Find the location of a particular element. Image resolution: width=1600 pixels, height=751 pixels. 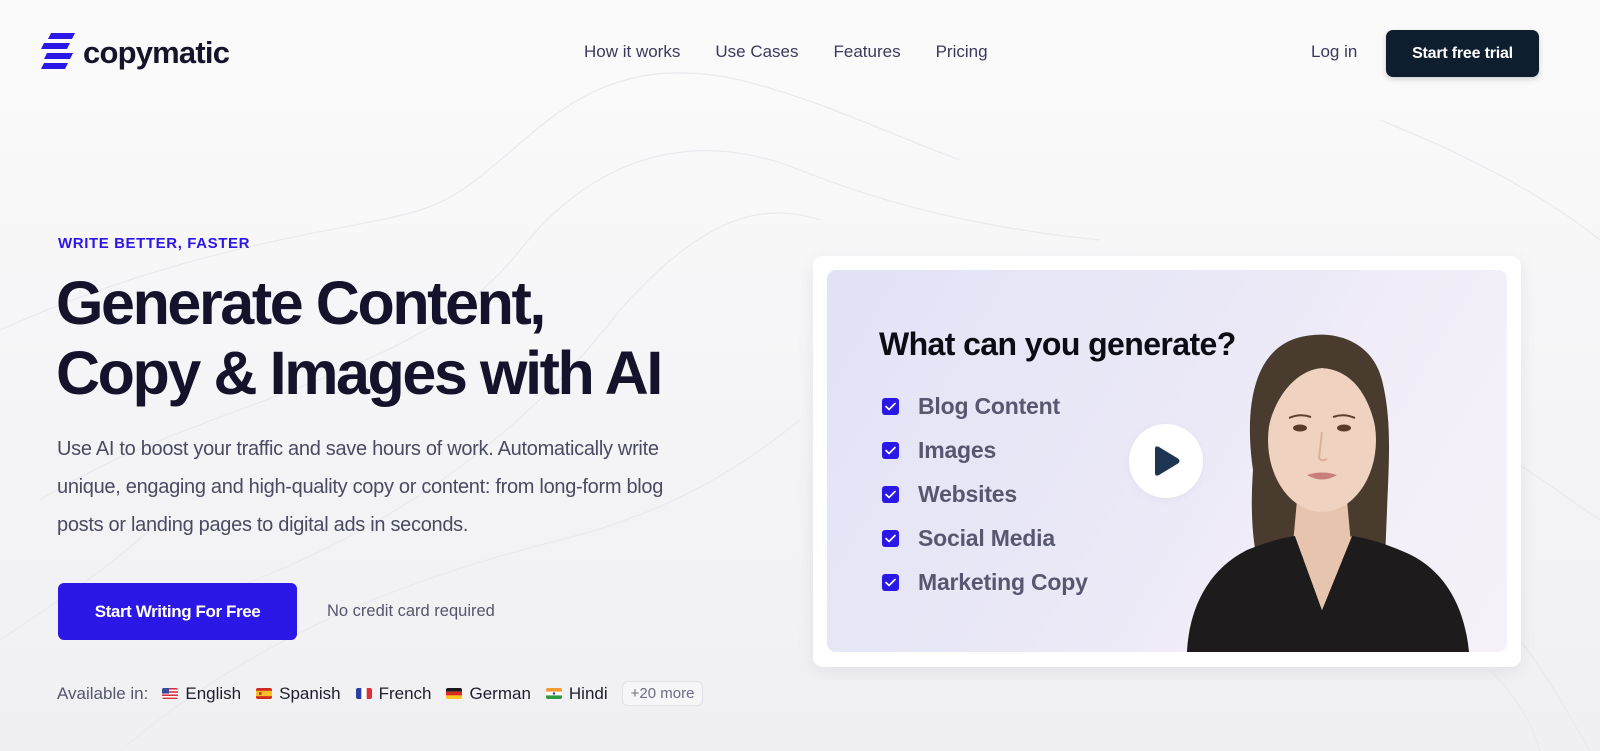

play-icon is located at coordinates (1167, 461).